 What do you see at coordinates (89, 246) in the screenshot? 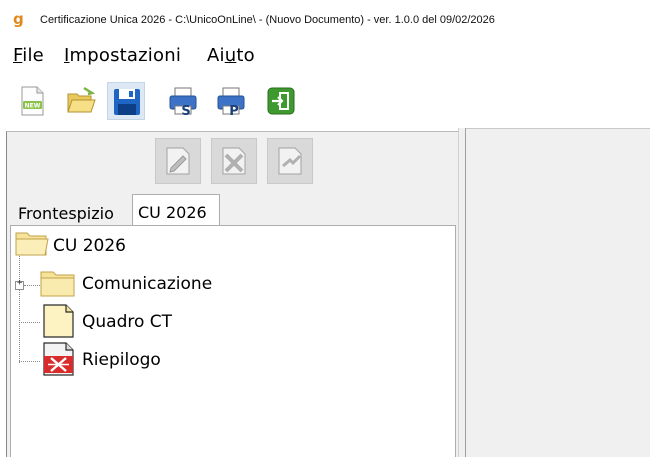
I see `tree-root-label: CU 2026` at bounding box center [89, 246].